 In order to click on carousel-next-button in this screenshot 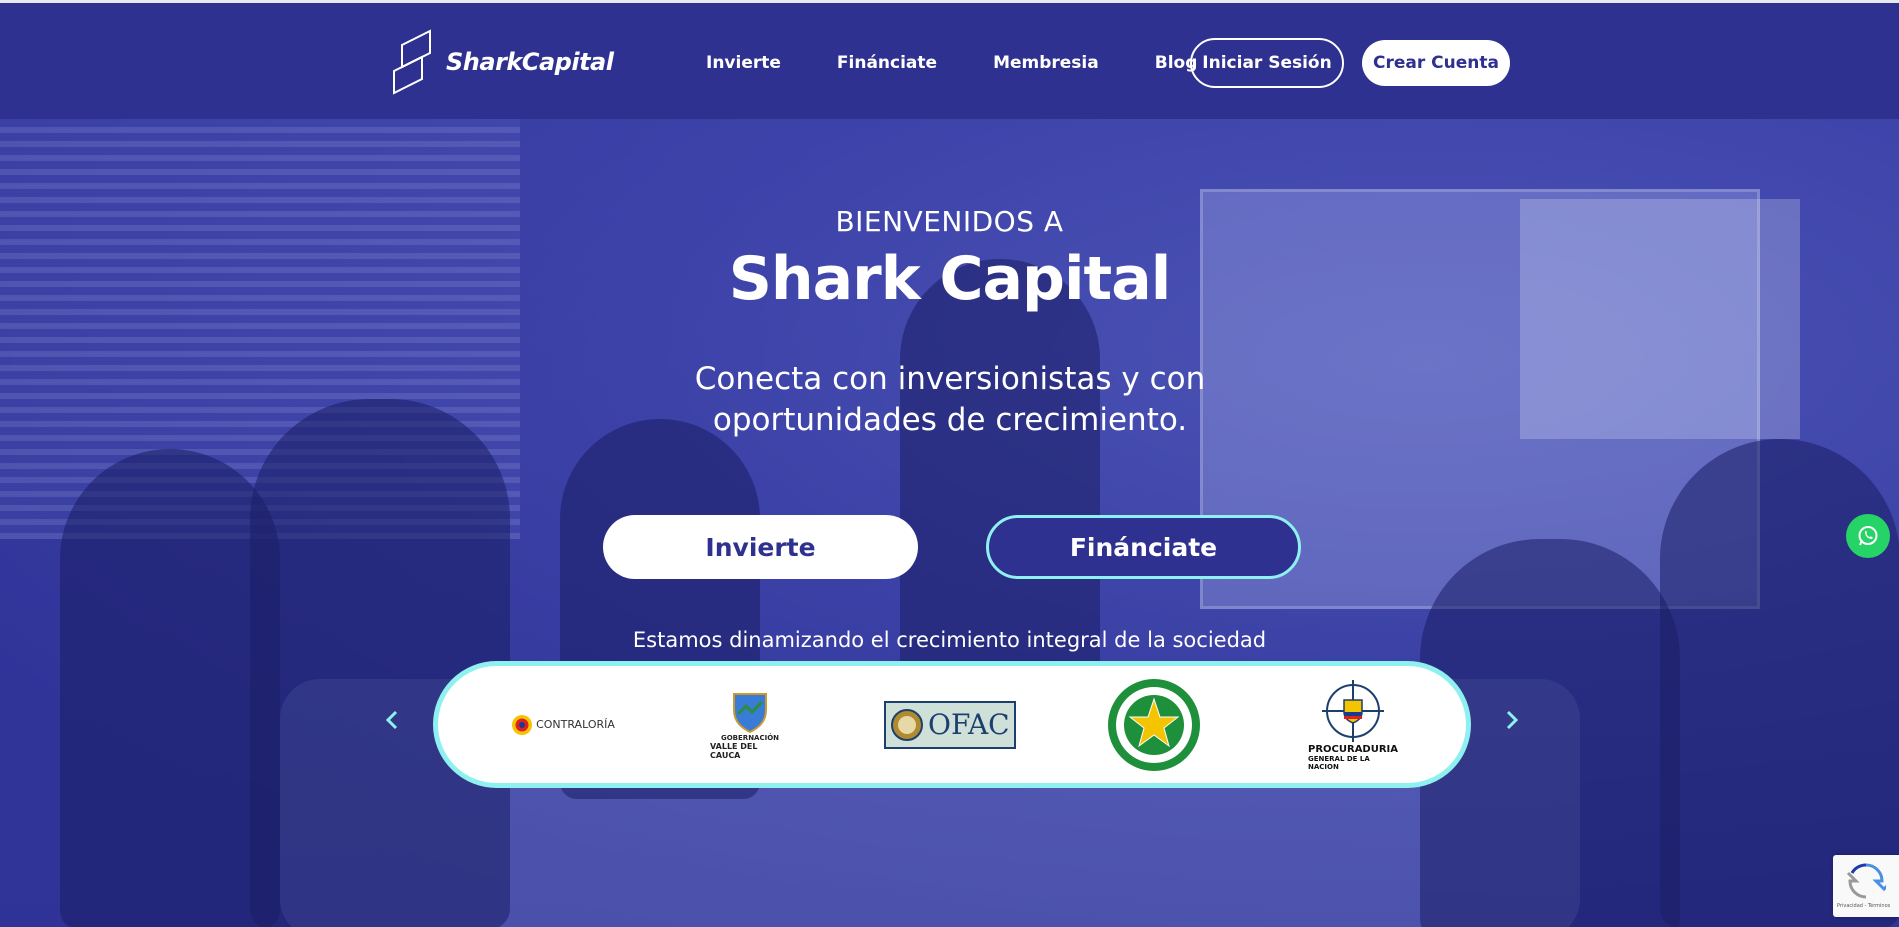, I will do `click(1512, 720)`.